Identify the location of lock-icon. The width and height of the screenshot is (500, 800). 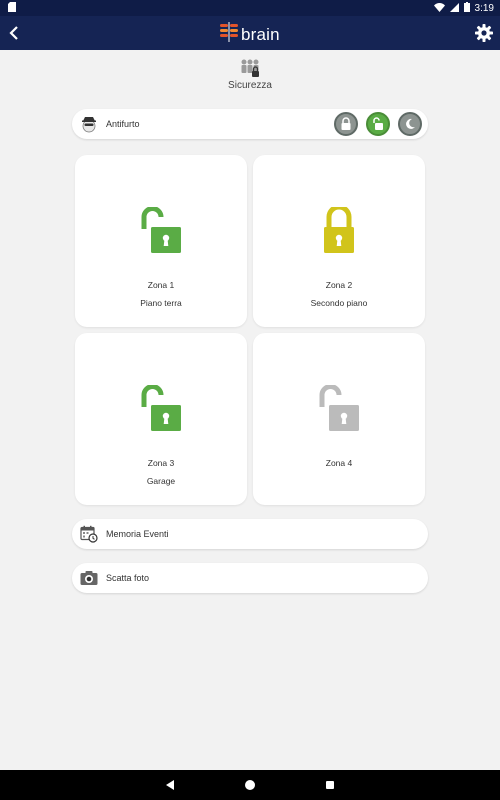
(346, 123).